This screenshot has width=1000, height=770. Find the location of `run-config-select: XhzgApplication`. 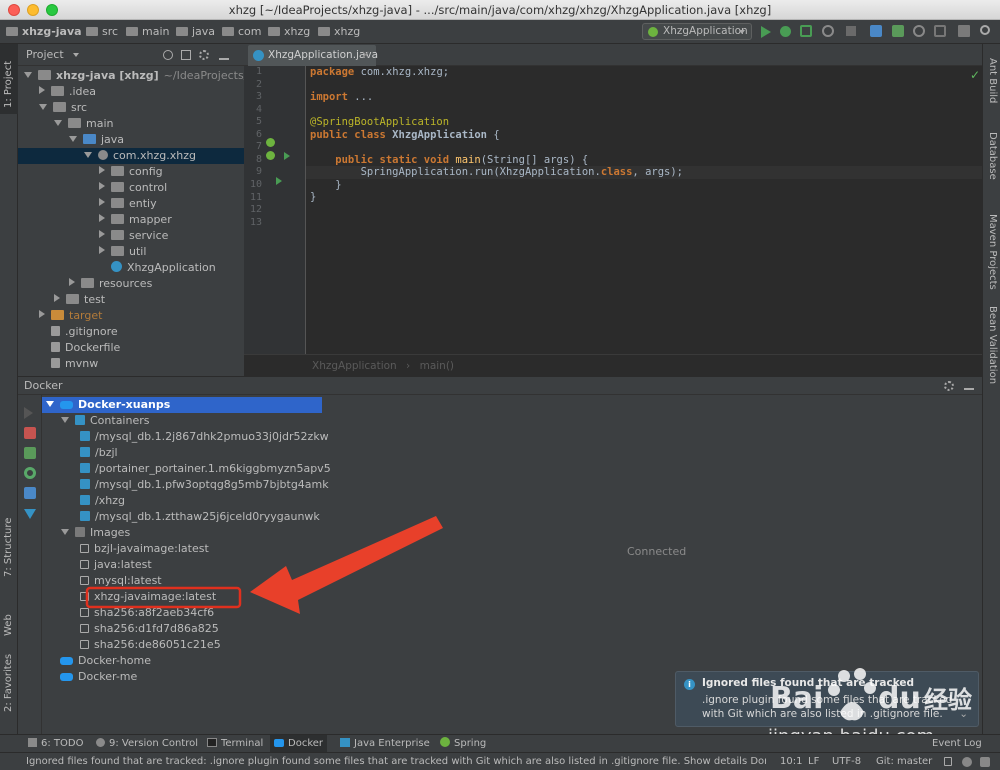

run-config-select: XhzgApplication is located at coordinates (697, 31).